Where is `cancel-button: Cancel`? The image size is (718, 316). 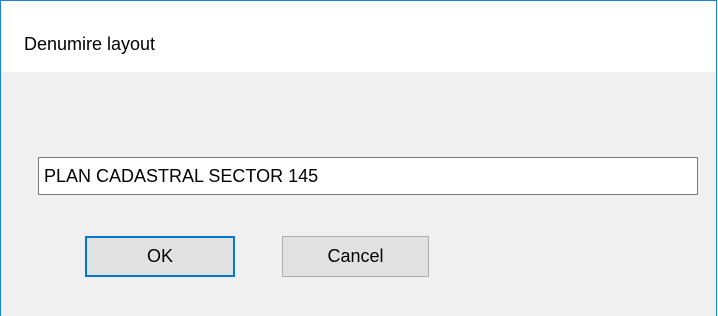 cancel-button: Cancel is located at coordinates (355, 256).